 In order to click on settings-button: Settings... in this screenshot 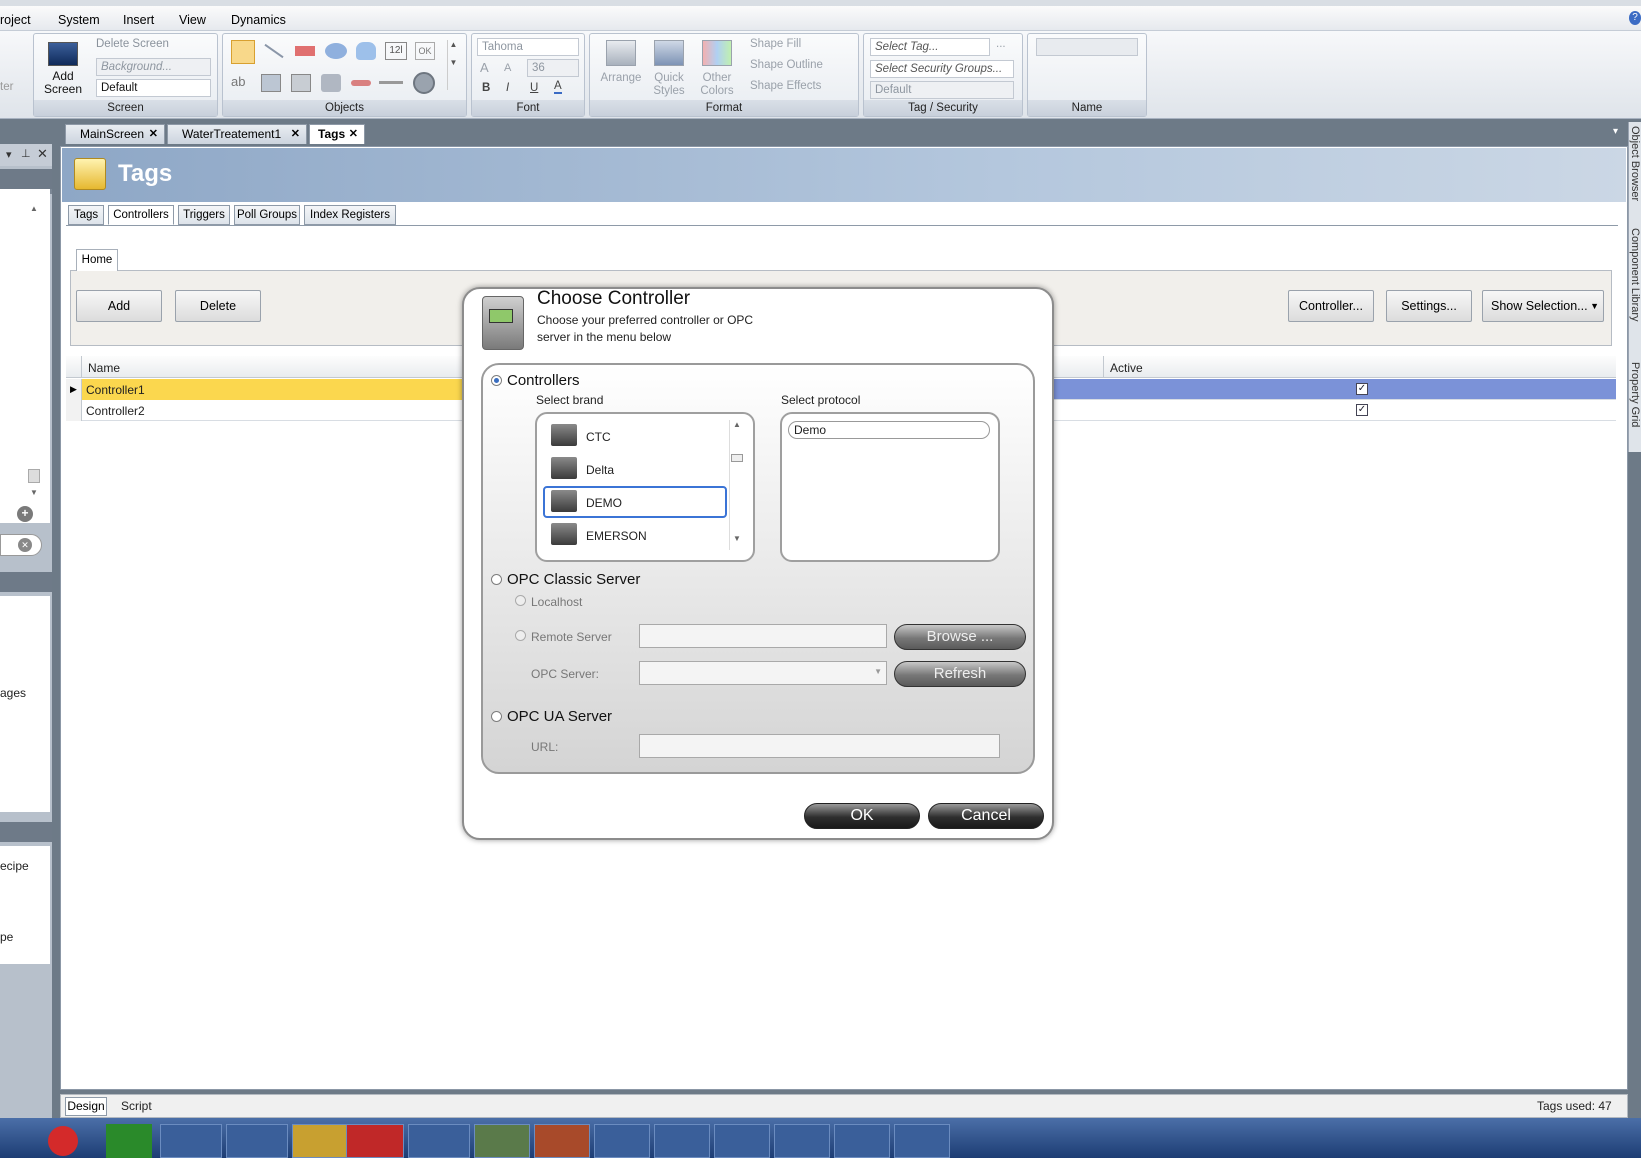, I will do `click(1429, 306)`.